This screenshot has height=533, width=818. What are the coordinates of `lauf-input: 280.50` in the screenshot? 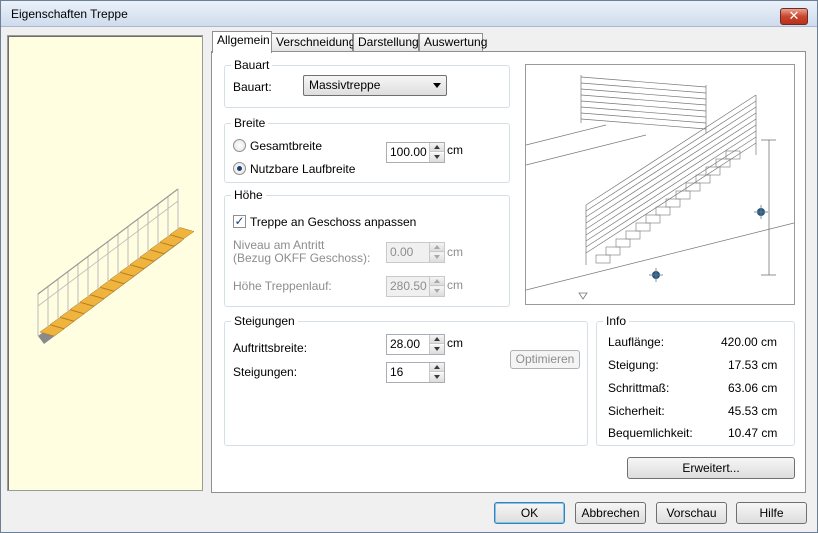 It's located at (415, 286).